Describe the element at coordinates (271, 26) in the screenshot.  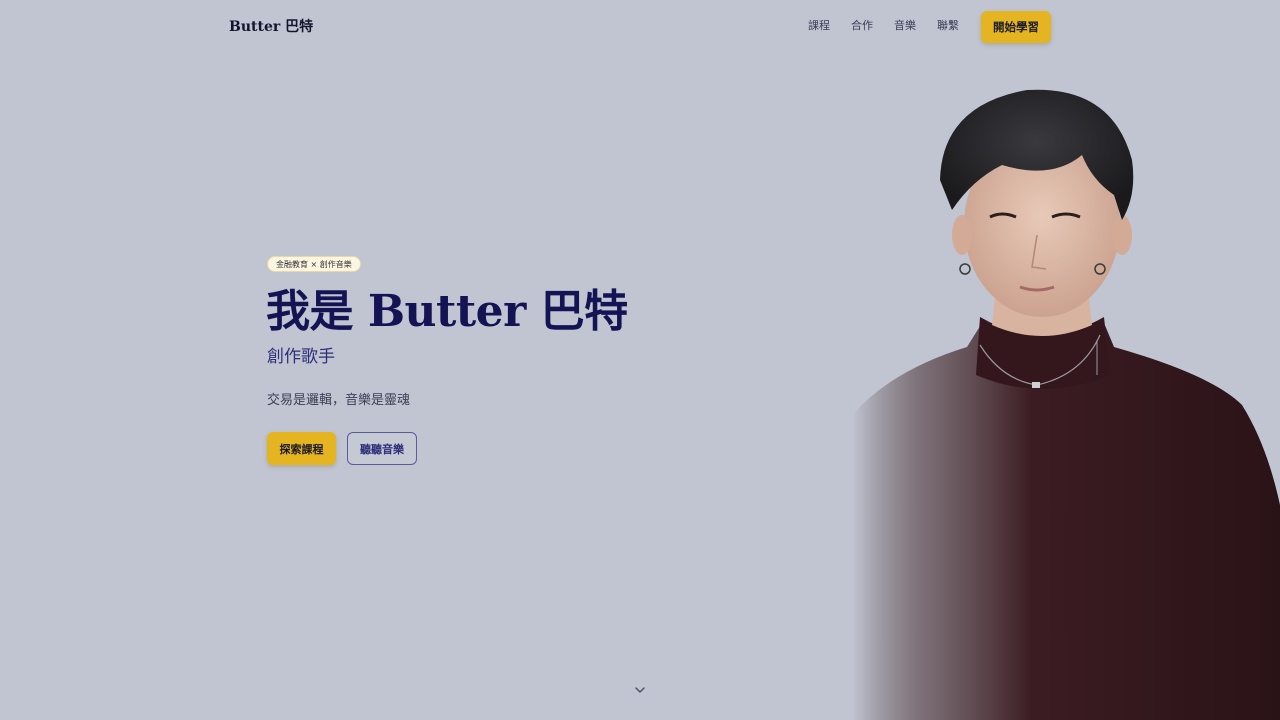
I see `brand-logo: Butter 巴特` at that location.